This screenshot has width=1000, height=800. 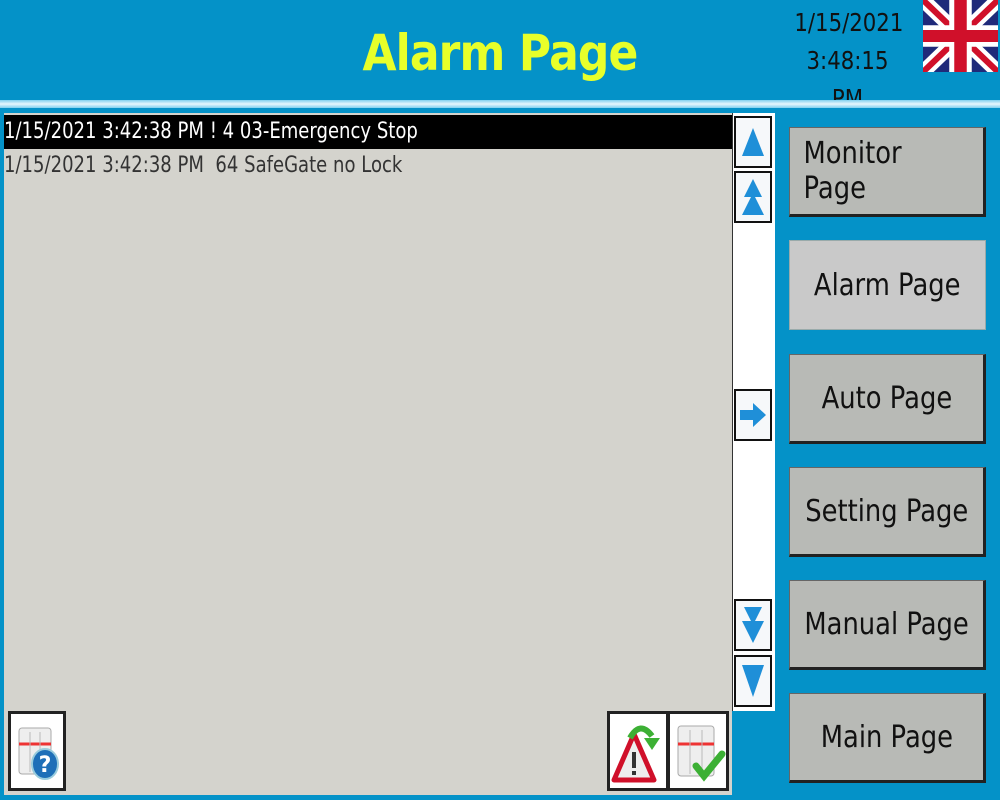 I want to click on scroll-down-button, so click(x=753, y=681).